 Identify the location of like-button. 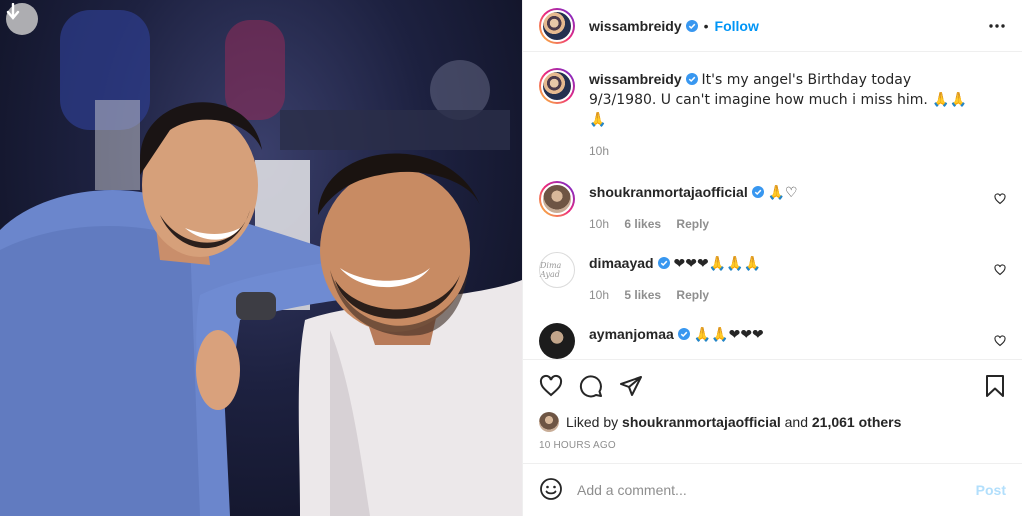
(551, 386).